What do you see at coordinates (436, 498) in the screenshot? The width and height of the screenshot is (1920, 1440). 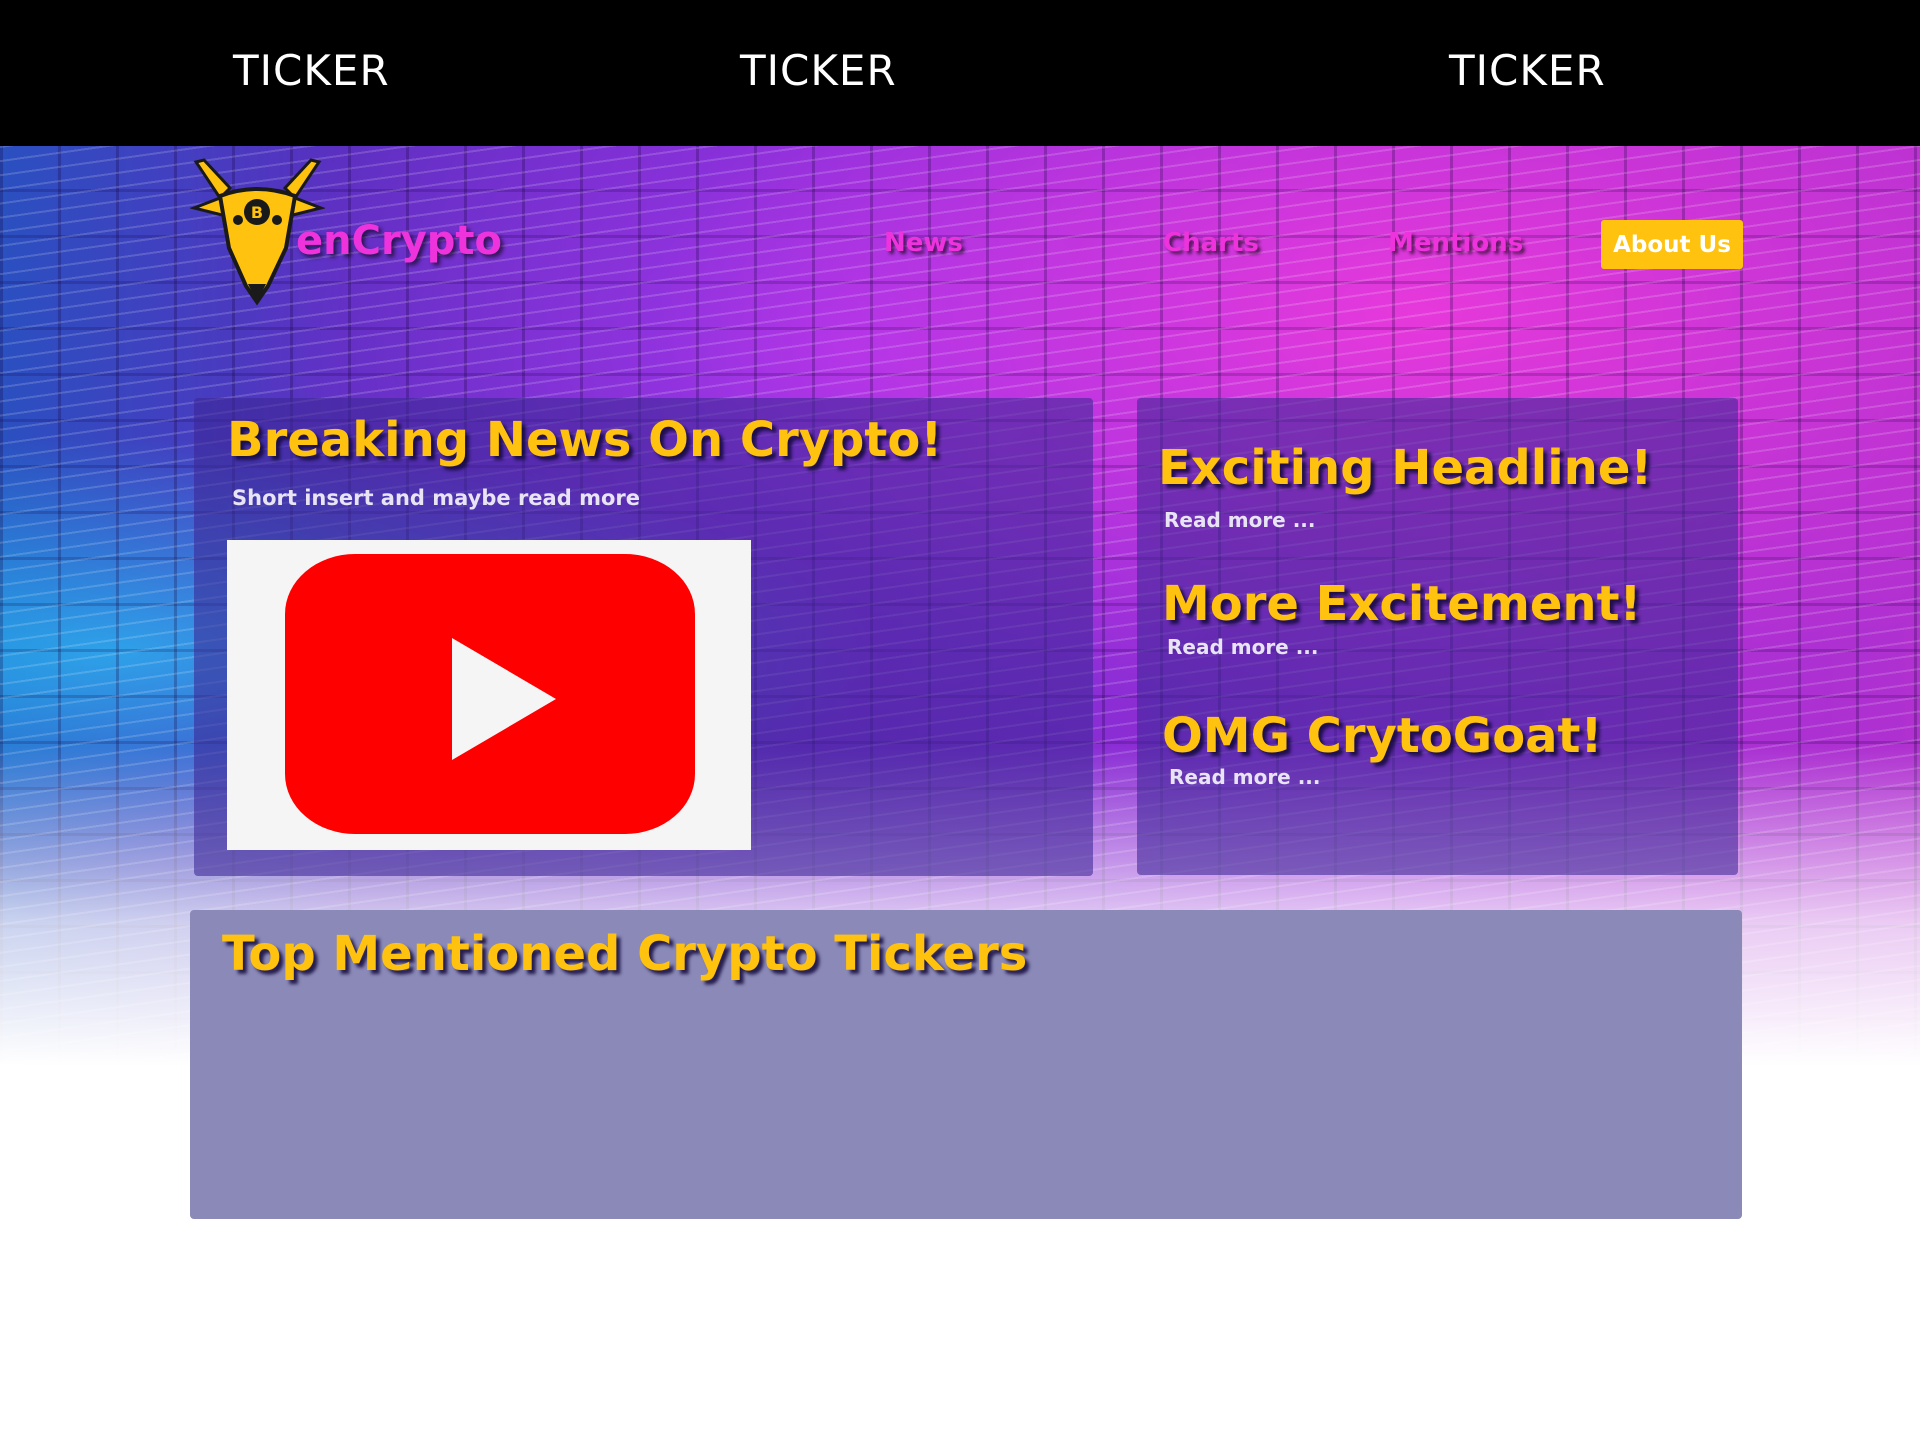 I see `breaking-news-subtitle: Short insert and maybe read more` at bounding box center [436, 498].